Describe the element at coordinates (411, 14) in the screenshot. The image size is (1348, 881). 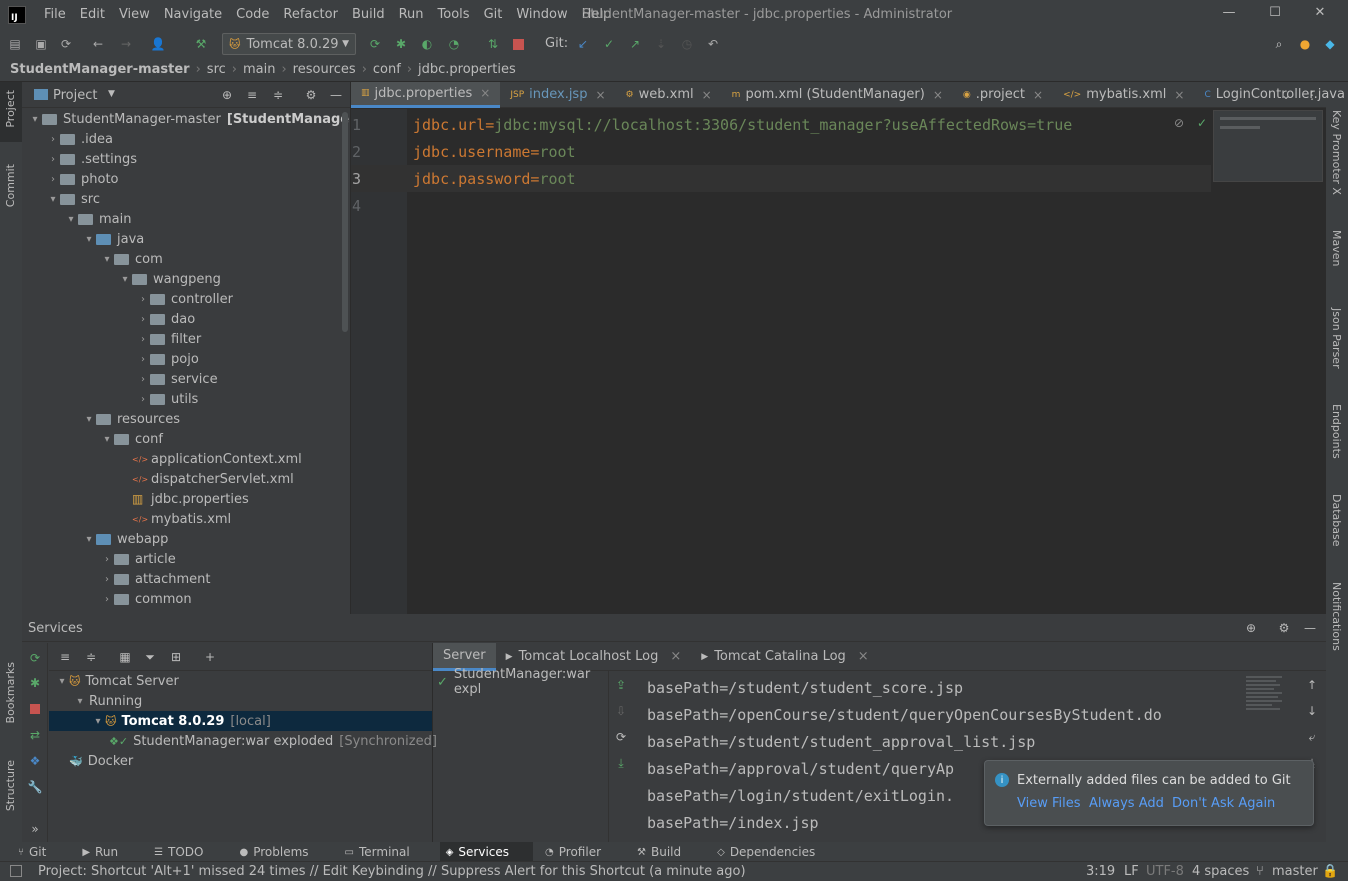
I see `menu-run: Run` at that location.